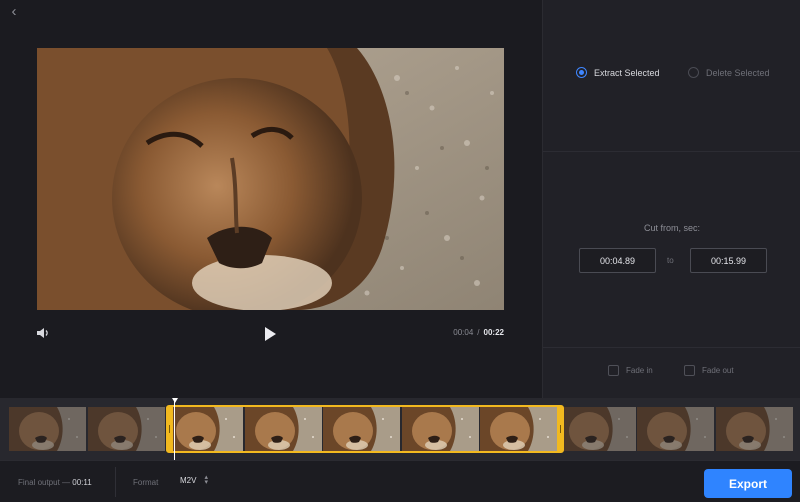 This screenshot has width=800, height=502. I want to click on format-value: M2V, so click(188, 480).